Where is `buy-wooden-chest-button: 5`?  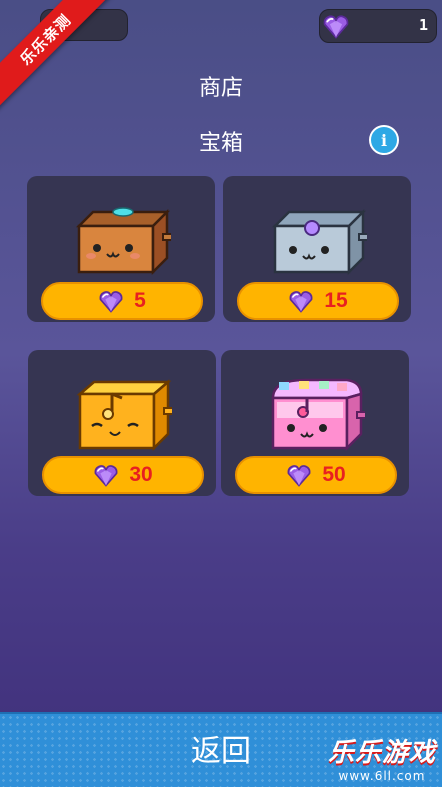 buy-wooden-chest-button: 5 is located at coordinates (122, 301).